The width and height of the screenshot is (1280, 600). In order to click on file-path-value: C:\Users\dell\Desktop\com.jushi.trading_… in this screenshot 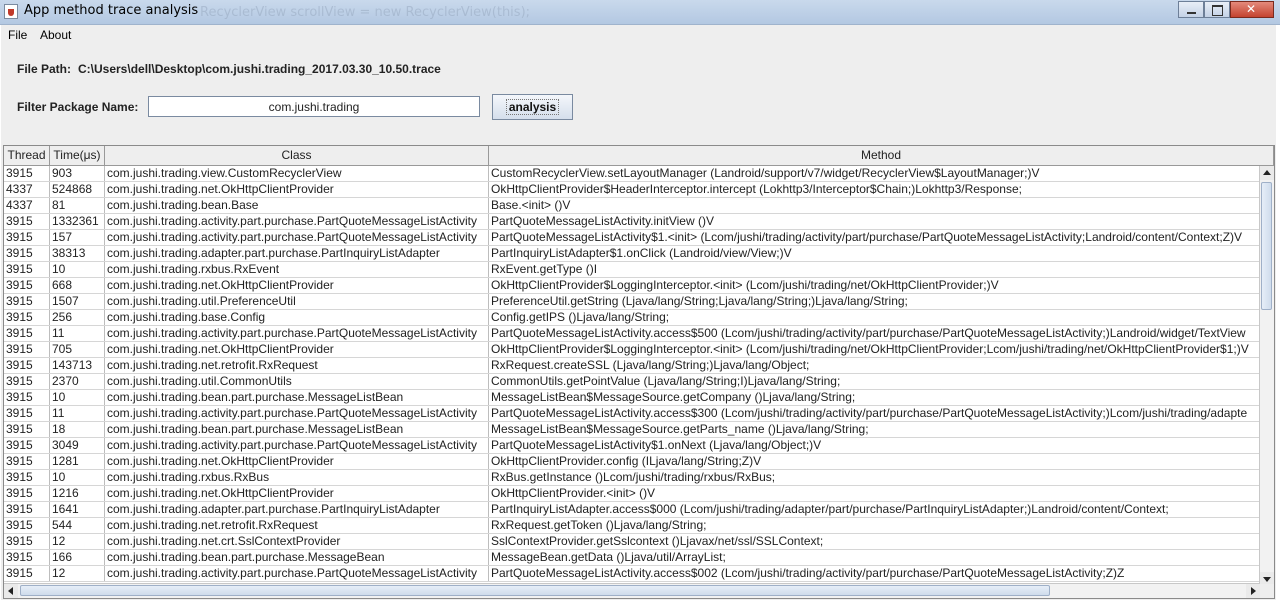, I will do `click(259, 69)`.